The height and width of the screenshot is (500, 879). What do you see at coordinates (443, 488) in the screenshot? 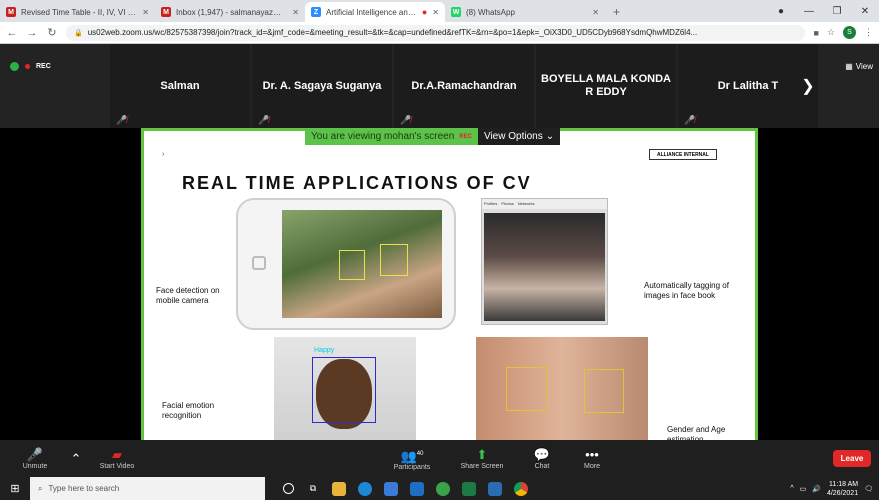
I see `app-icon` at bounding box center [443, 488].